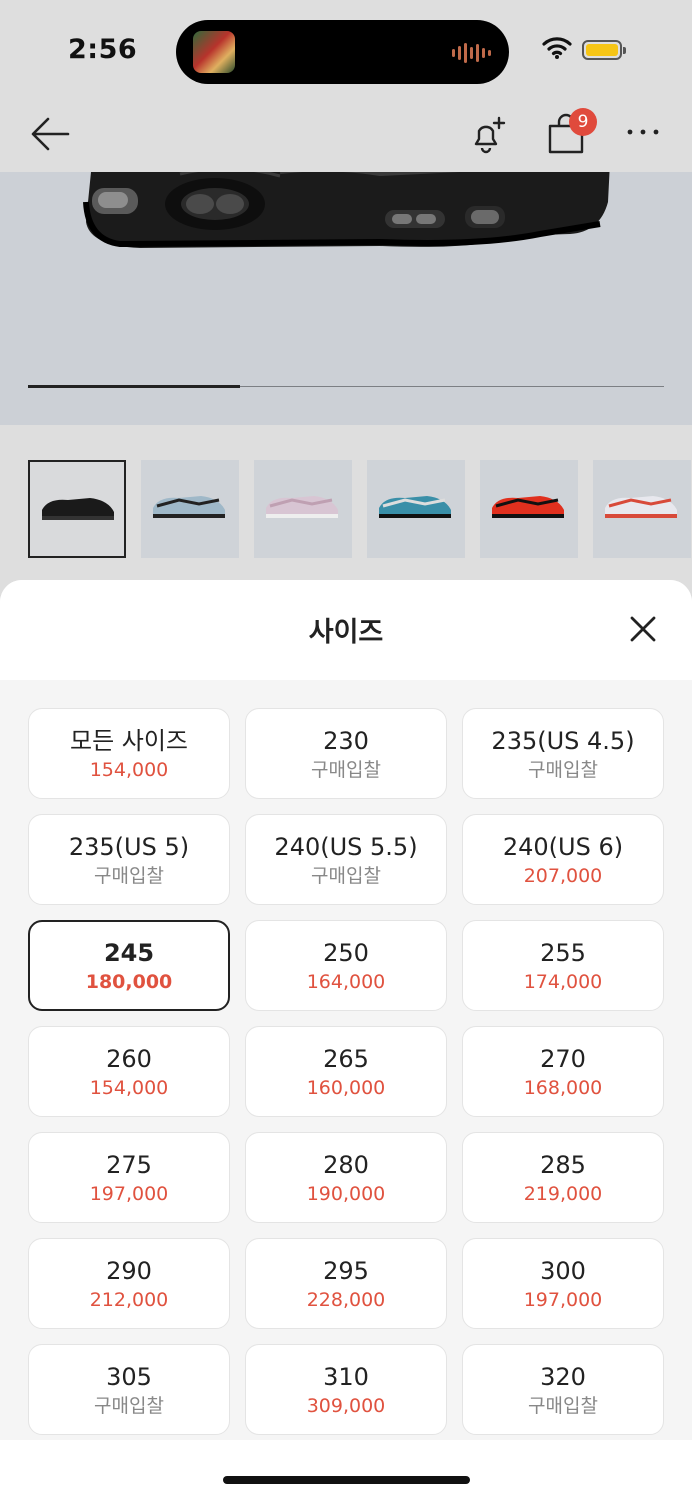  I want to click on size-label: 250, so click(346, 953).